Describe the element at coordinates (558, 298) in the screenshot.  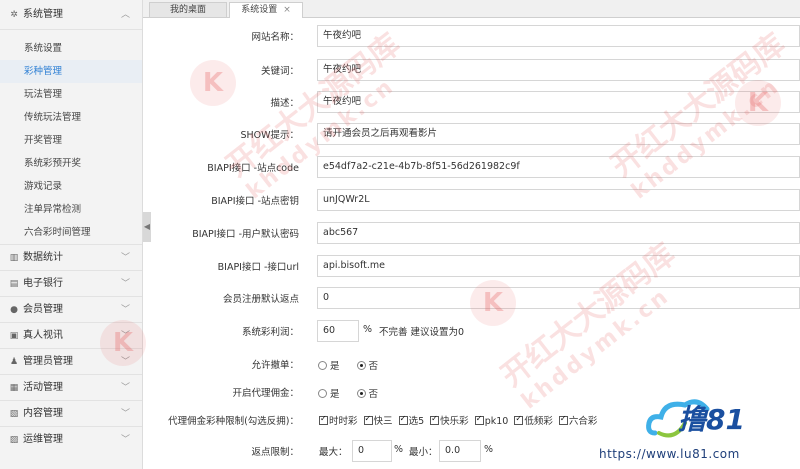
I see `rebate-input: 0` at that location.